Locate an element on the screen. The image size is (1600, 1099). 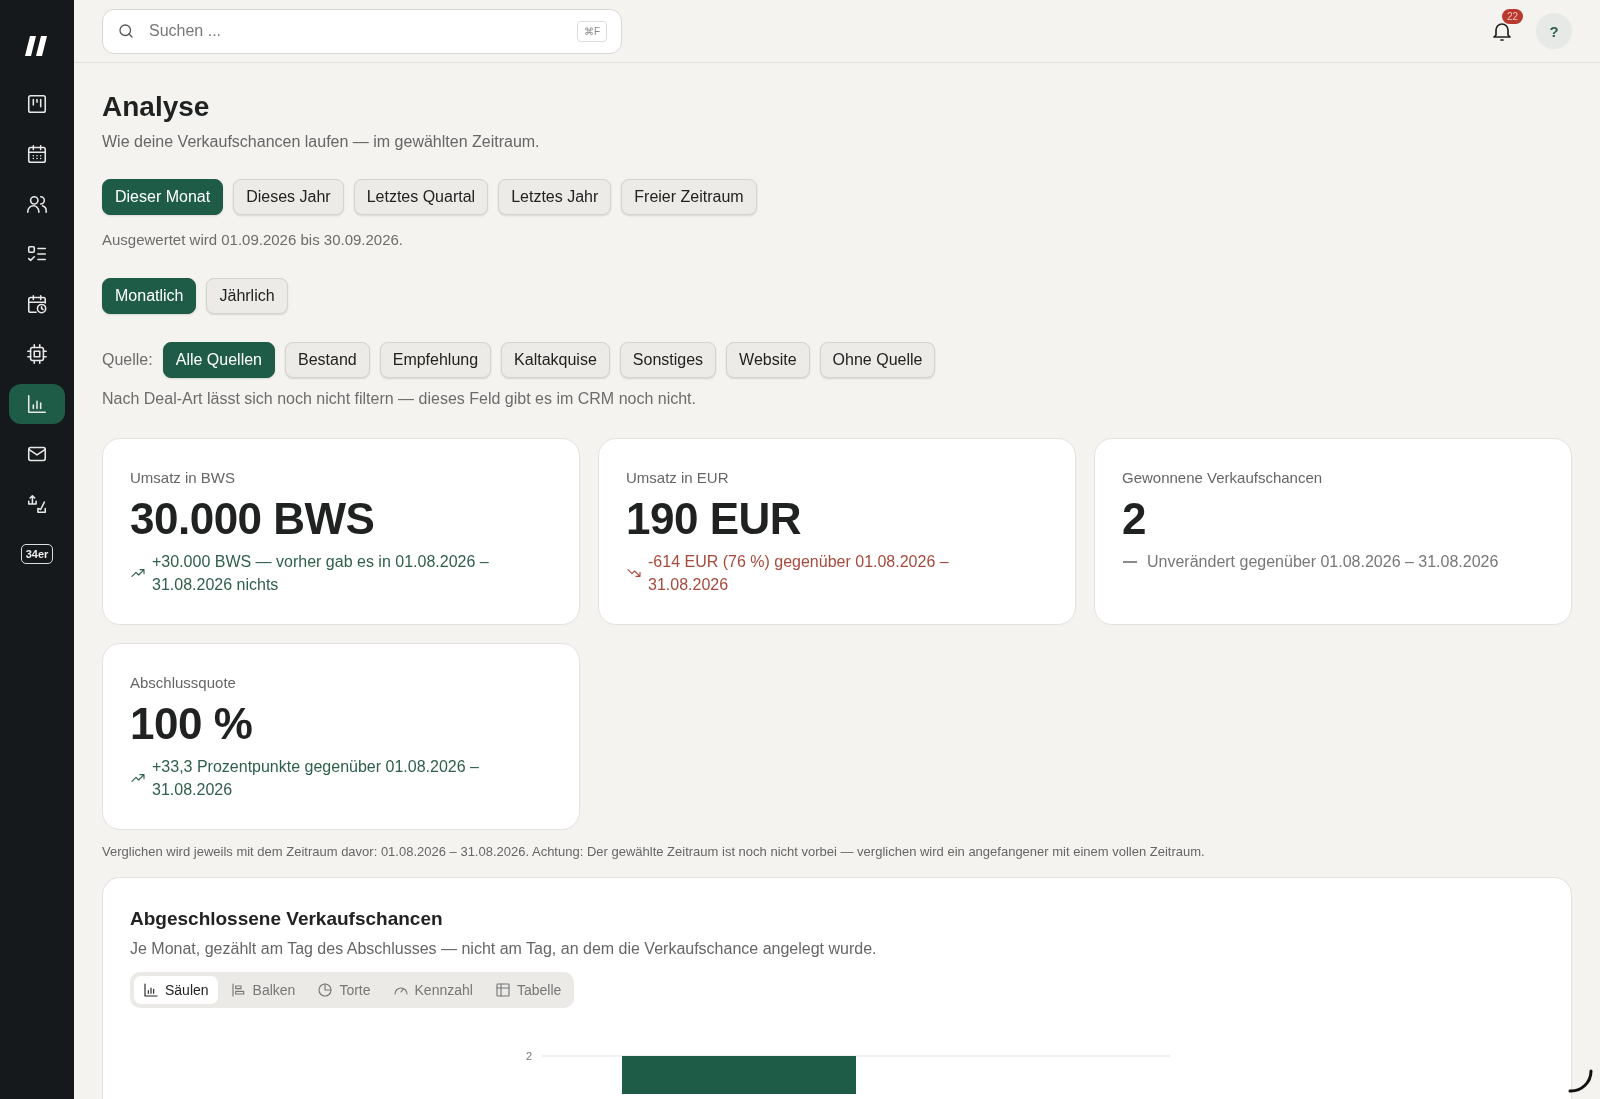
kpi-label: Umsatz in EUR is located at coordinates (678, 477).